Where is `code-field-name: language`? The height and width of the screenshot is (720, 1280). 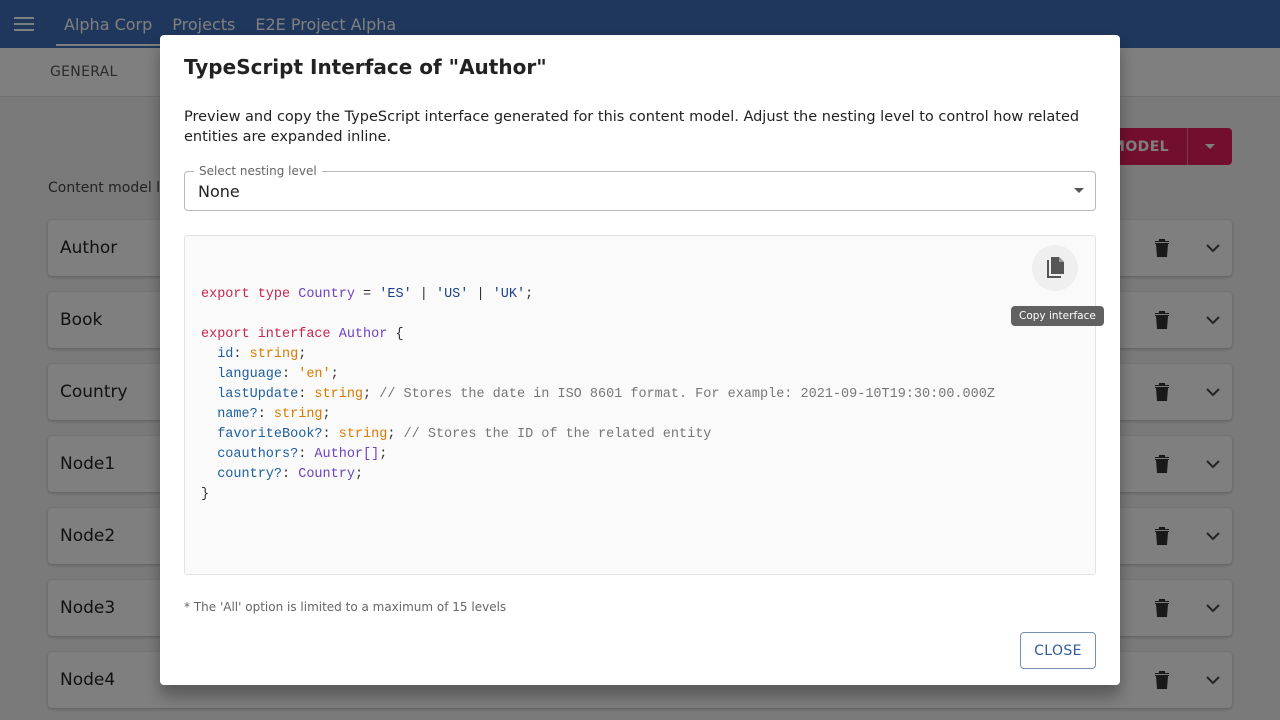
code-field-name: language is located at coordinates (250, 374).